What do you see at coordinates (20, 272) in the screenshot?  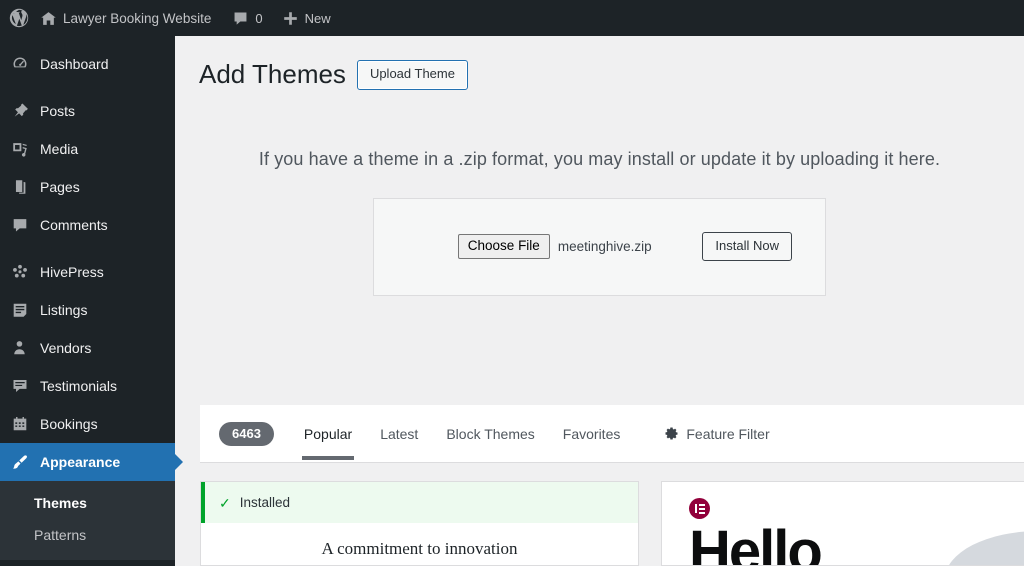 I see `hivepress-icon` at bounding box center [20, 272].